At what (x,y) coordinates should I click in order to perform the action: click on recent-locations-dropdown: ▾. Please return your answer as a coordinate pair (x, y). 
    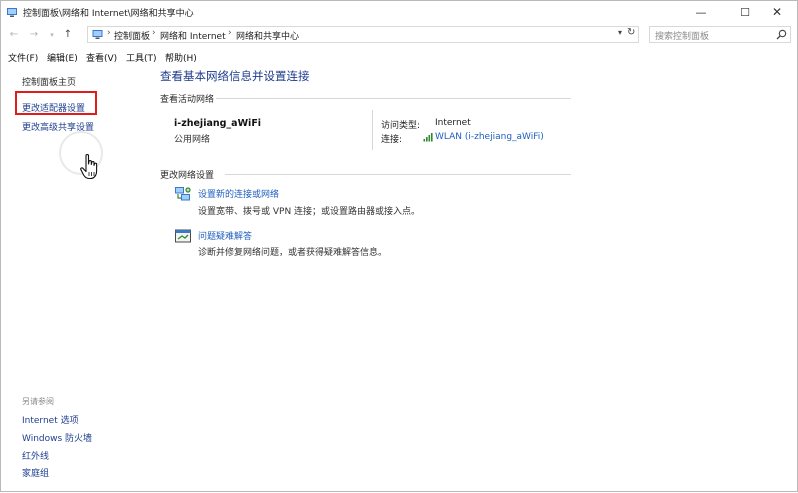
    Looking at the image, I should click on (52, 35).